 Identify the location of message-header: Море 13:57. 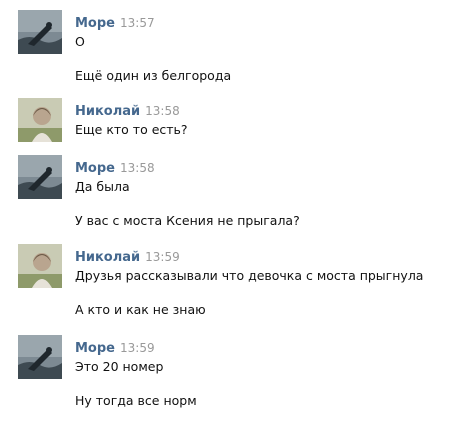
(115, 21).